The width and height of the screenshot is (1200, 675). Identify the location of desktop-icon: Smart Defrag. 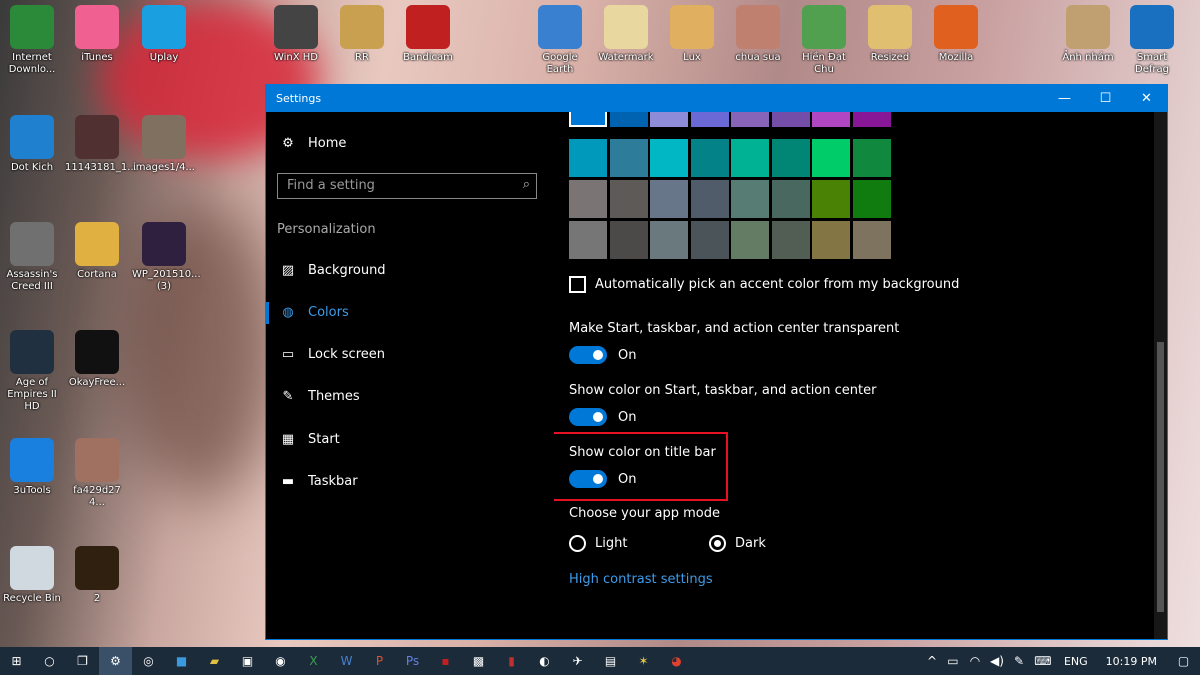
(1152, 40).